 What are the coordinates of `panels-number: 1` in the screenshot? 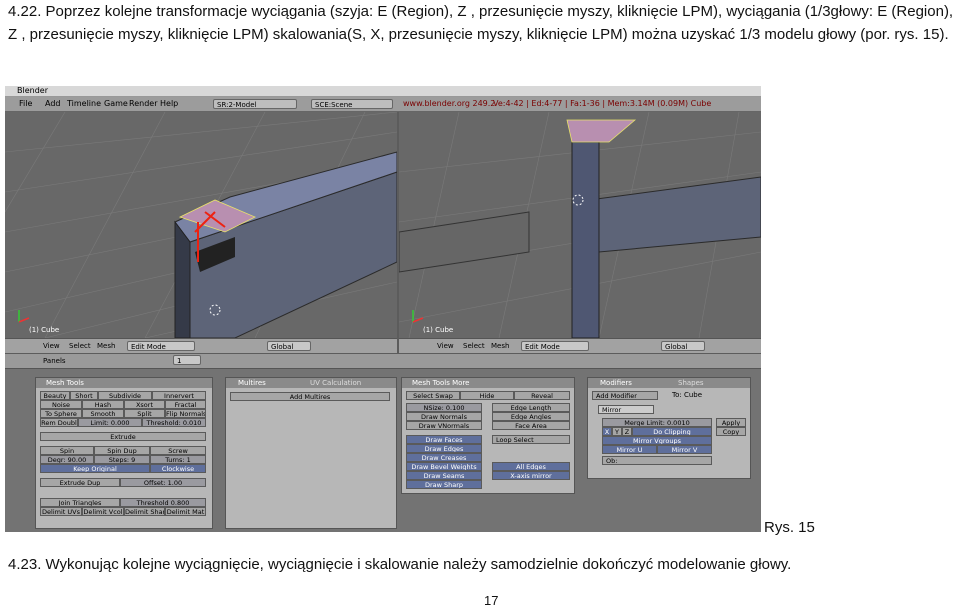 It's located at (187, 360).